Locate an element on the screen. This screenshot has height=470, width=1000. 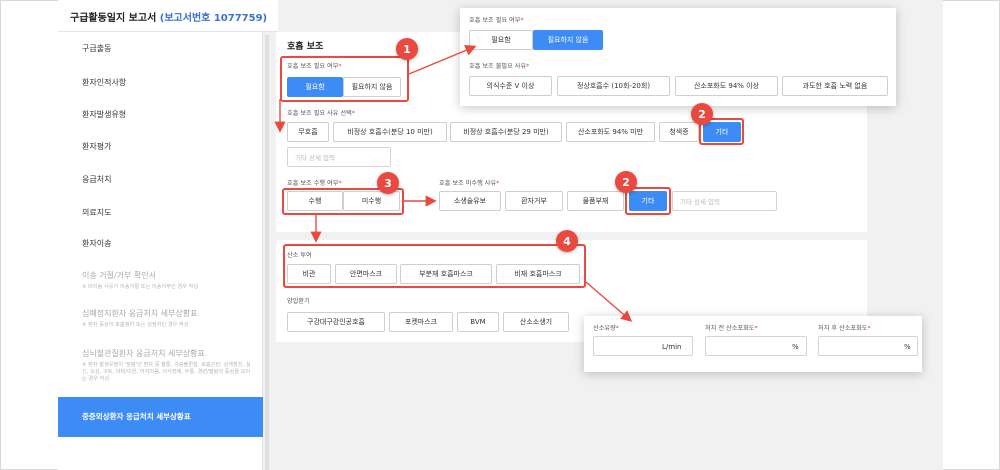
arrow-to-popup-top is located at coordinates (442, 60).